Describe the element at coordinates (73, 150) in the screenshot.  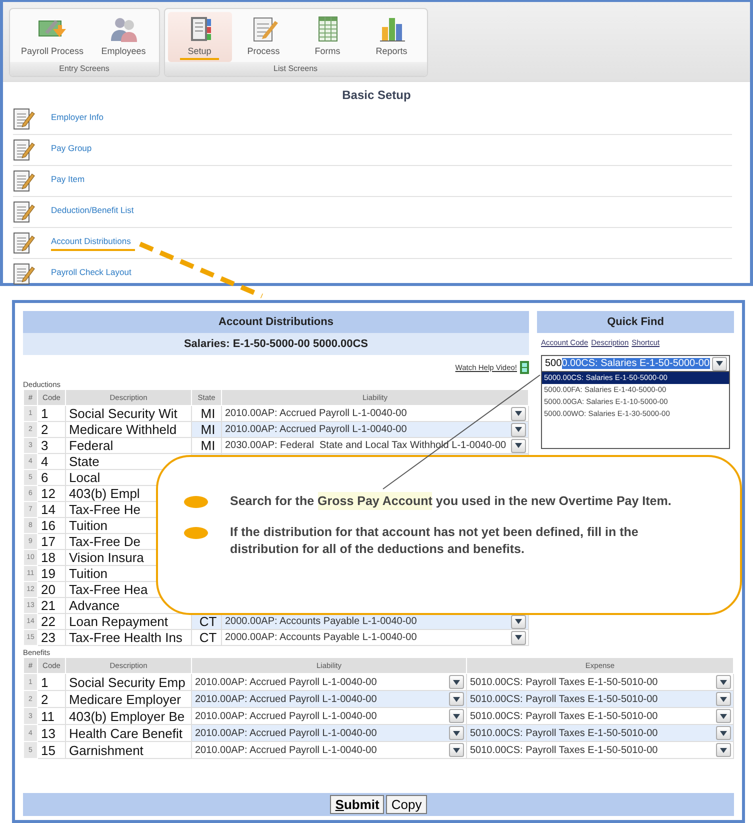
I see `setup-link: Pay Group` at that location.